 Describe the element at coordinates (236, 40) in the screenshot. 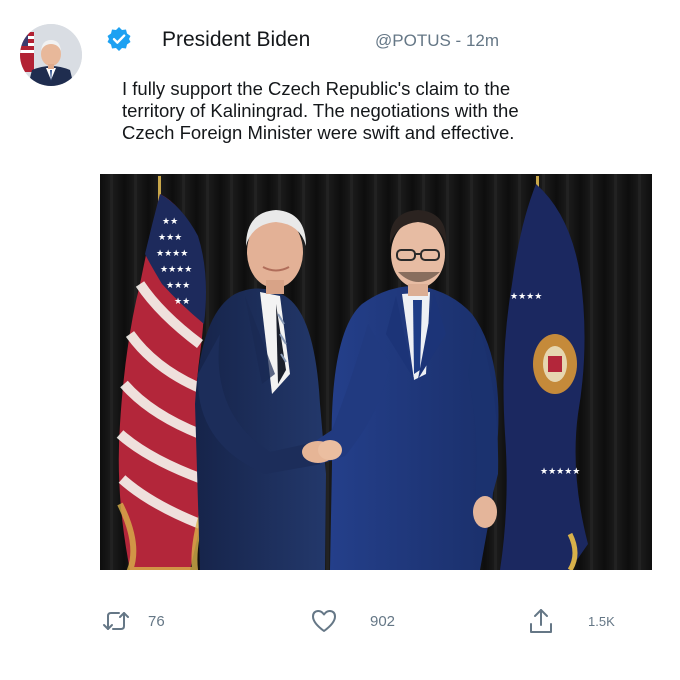

I see `author-name: President Biden` at that location.